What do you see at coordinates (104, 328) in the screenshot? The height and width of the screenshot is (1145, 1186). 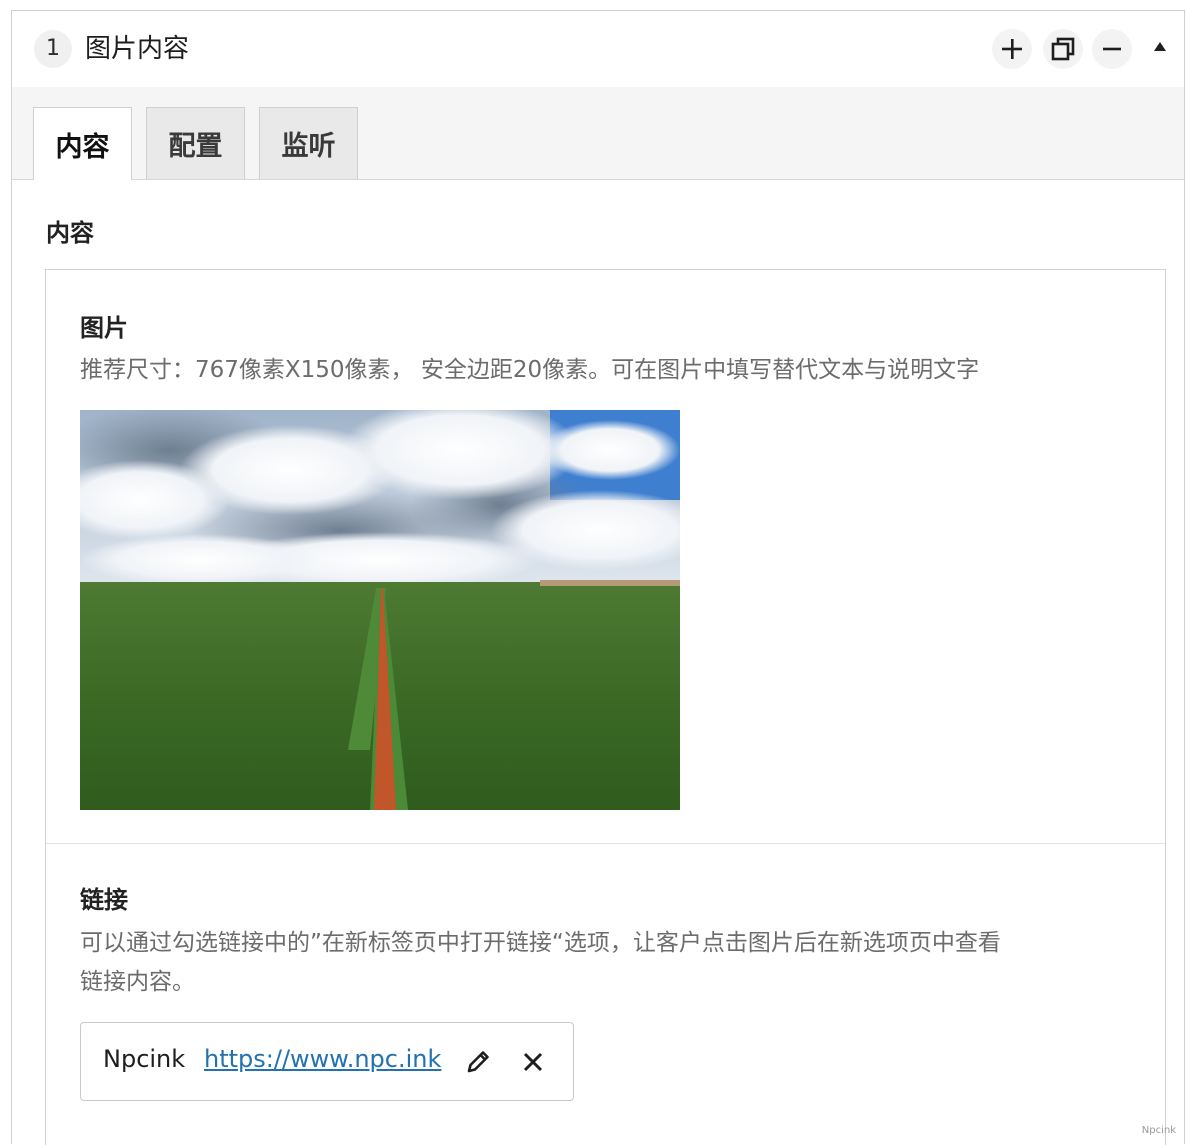 I see `image-field-label: 图片` at bounding box center [104, 328].